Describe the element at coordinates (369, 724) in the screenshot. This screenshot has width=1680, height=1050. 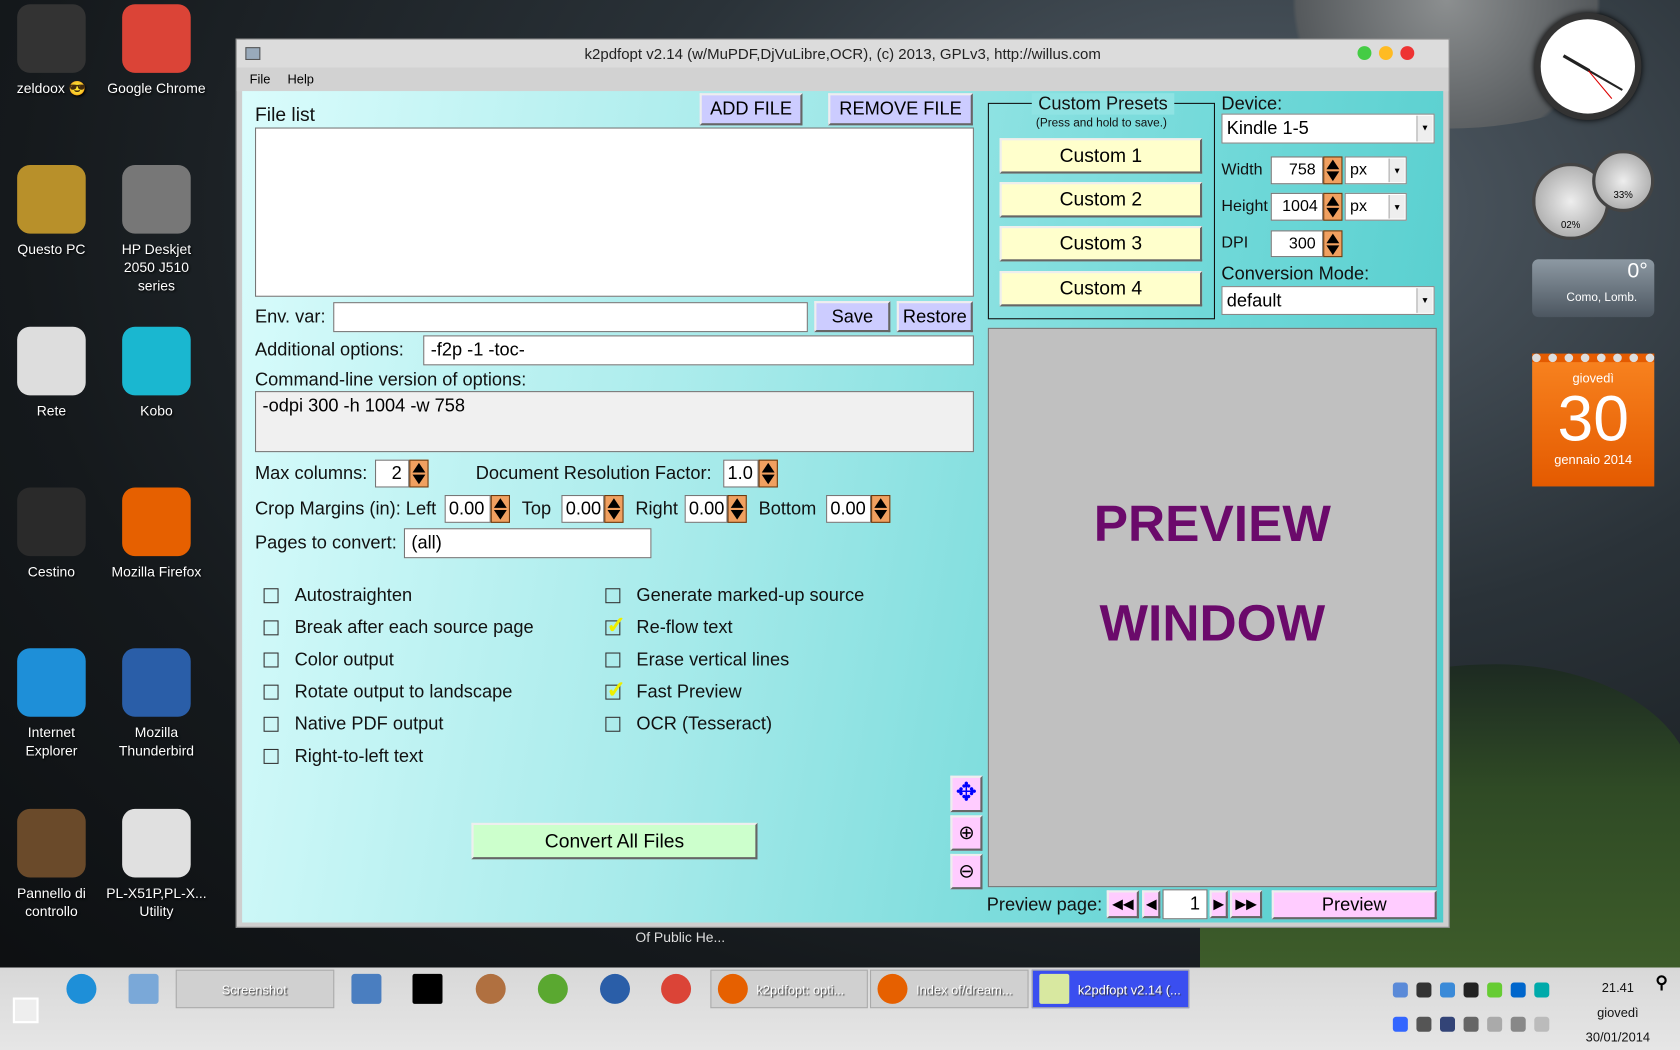
I see `checkbox-label: Native PDF output` at that location.